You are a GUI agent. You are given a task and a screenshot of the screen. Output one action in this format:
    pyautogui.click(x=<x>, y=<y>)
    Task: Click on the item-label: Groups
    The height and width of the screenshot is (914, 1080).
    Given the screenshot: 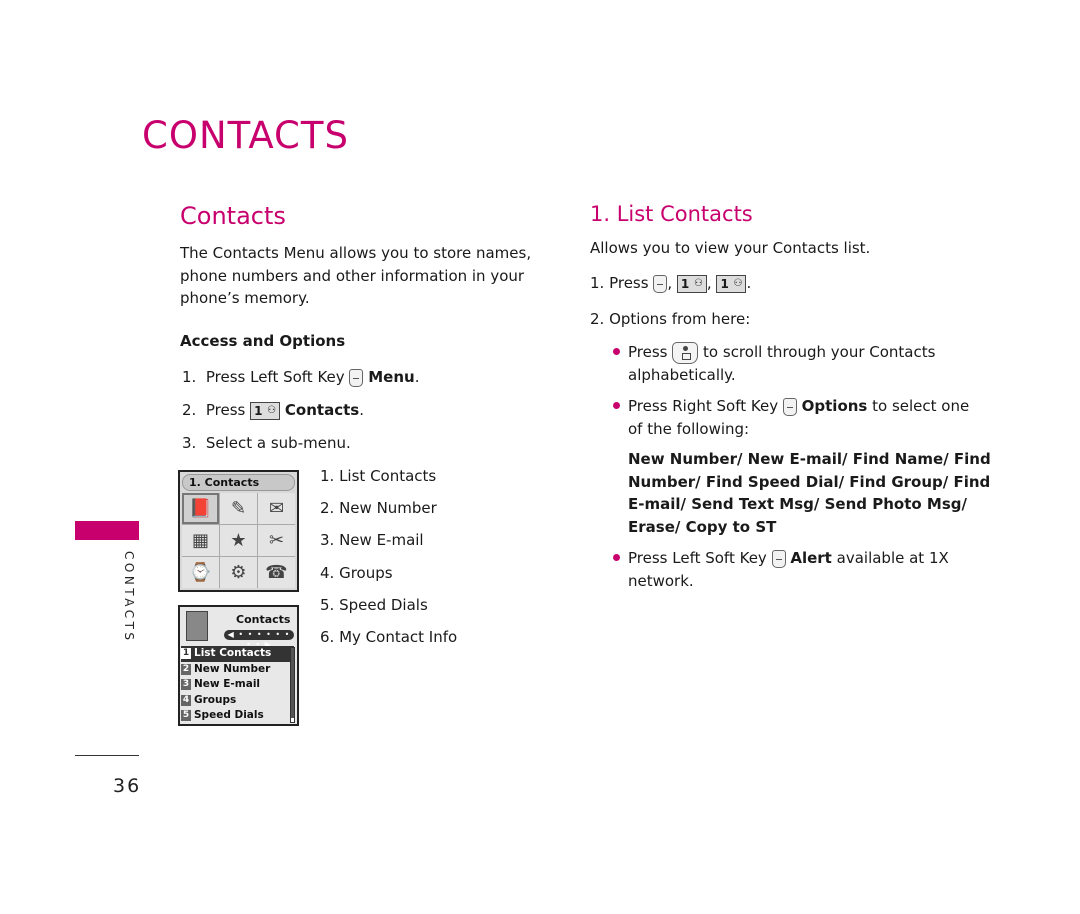 What is the action you would take?
    pyautogui.click(x=215, y=699)
    